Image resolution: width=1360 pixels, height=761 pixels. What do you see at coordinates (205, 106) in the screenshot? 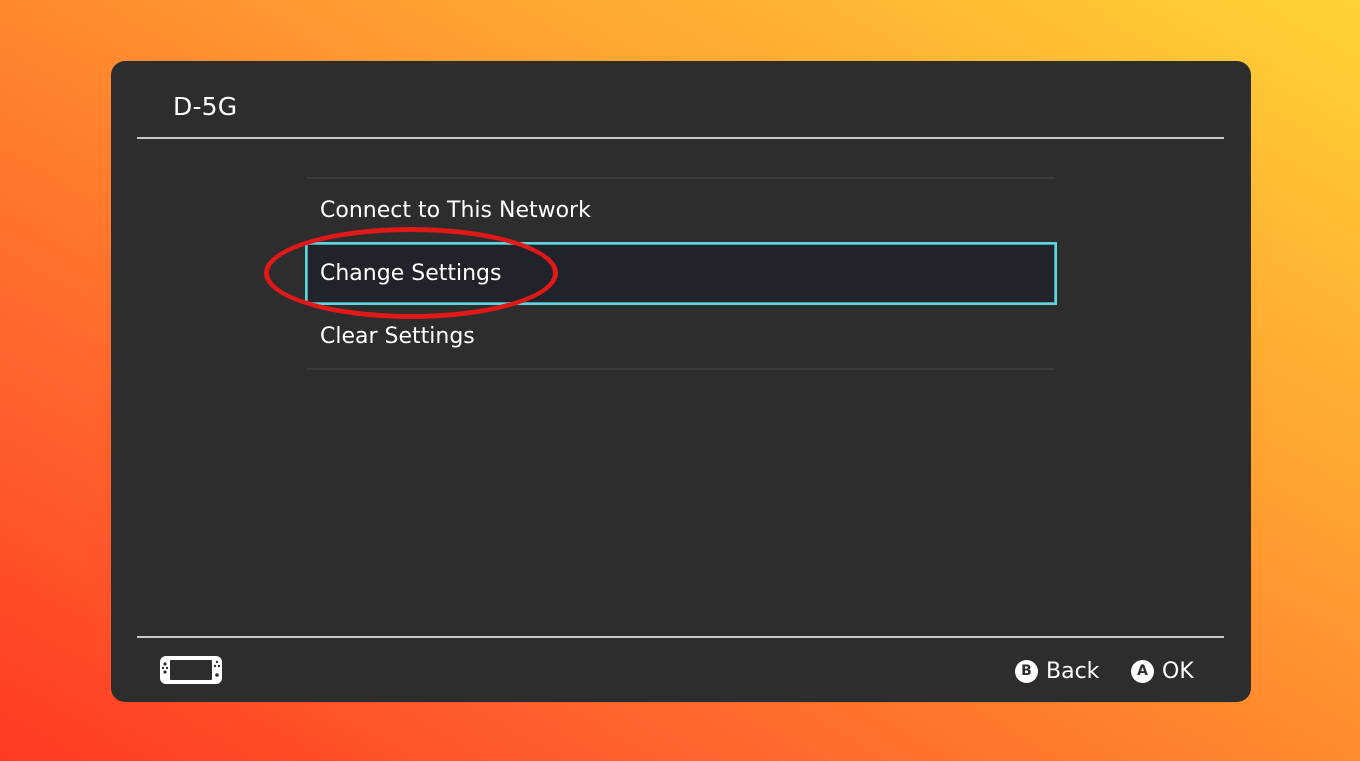
I see `page-title: D-5G` at bounding box center [205, 106].